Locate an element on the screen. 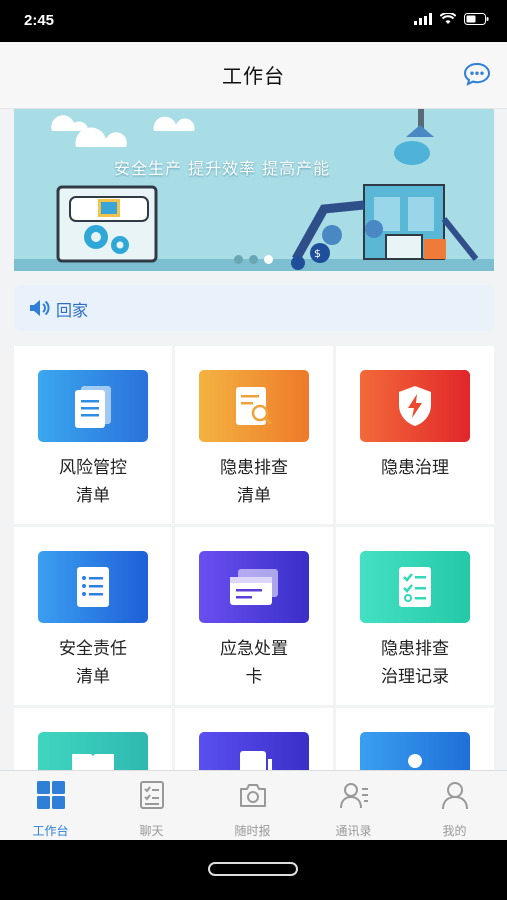  status-icons is located at coordinates (451, 19).